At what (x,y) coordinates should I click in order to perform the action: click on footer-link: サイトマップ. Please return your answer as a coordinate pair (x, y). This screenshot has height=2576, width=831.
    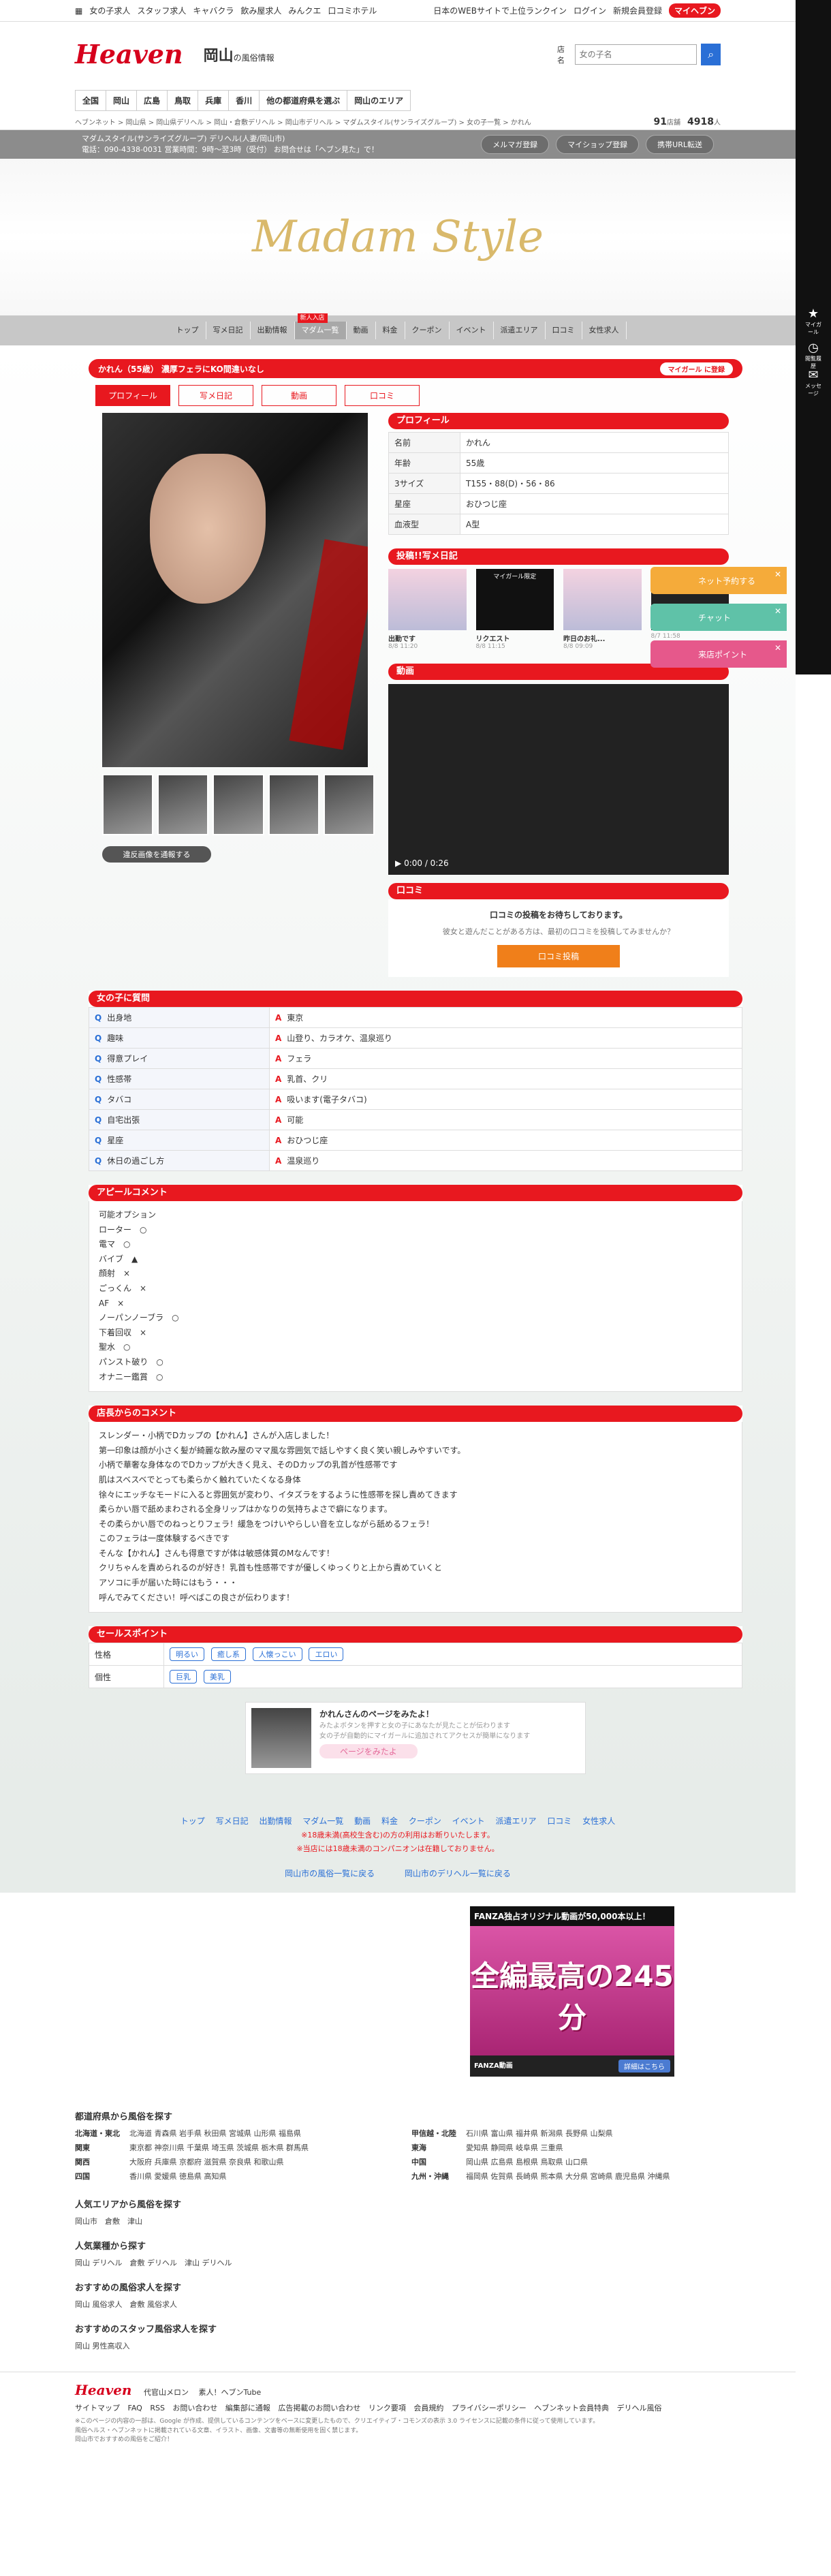
    Looking at the image, I should click on (97, 2408).